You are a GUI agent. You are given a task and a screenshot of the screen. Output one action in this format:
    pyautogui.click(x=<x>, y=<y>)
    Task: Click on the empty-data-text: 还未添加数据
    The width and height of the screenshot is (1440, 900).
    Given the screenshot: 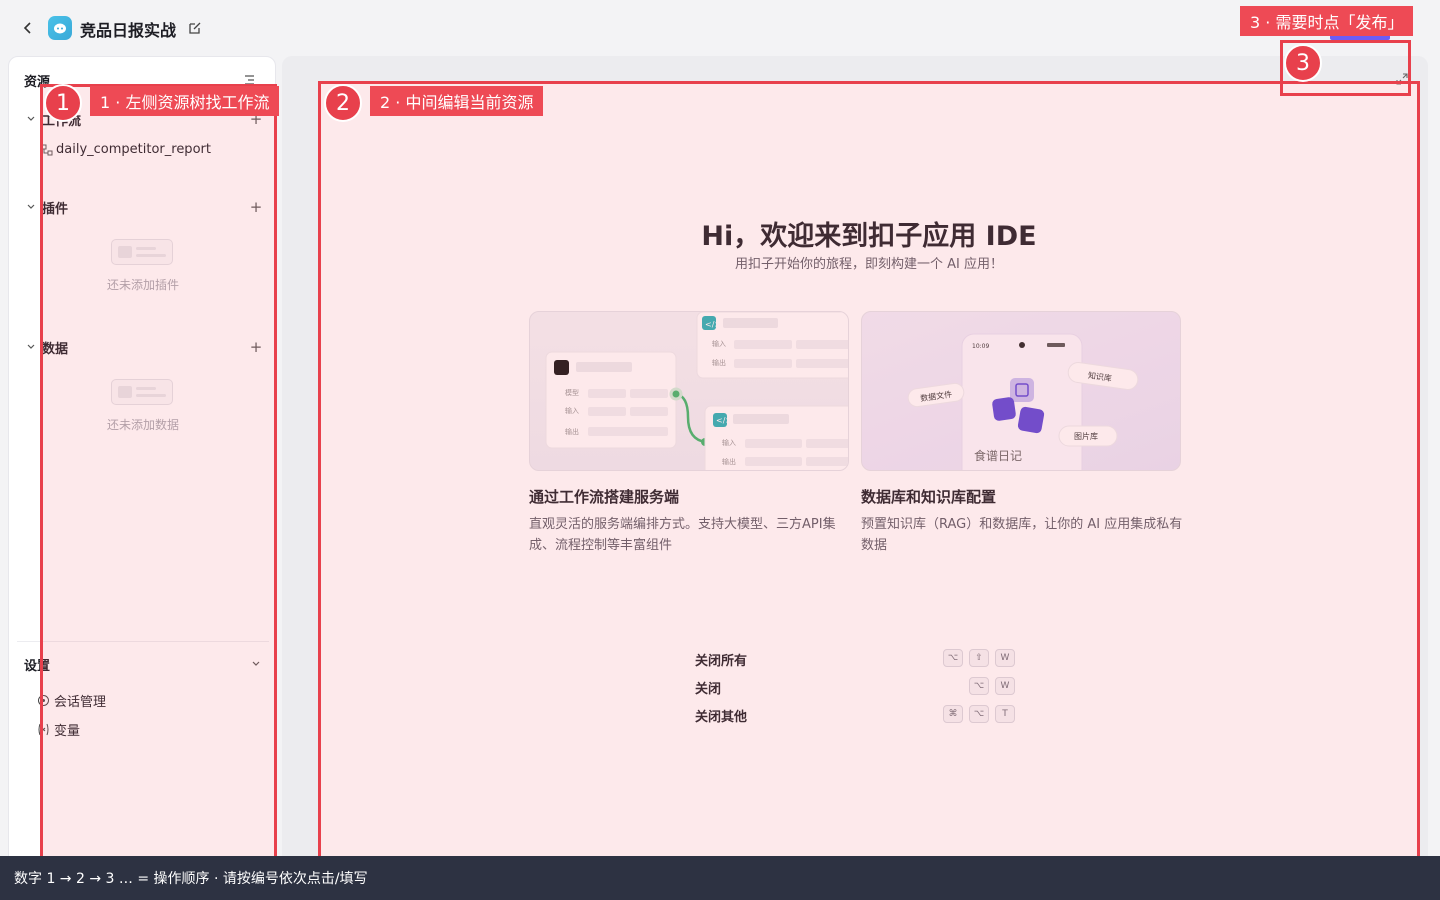 What is the action you would take?
    pyautogui.click(x=142, y=425)
    